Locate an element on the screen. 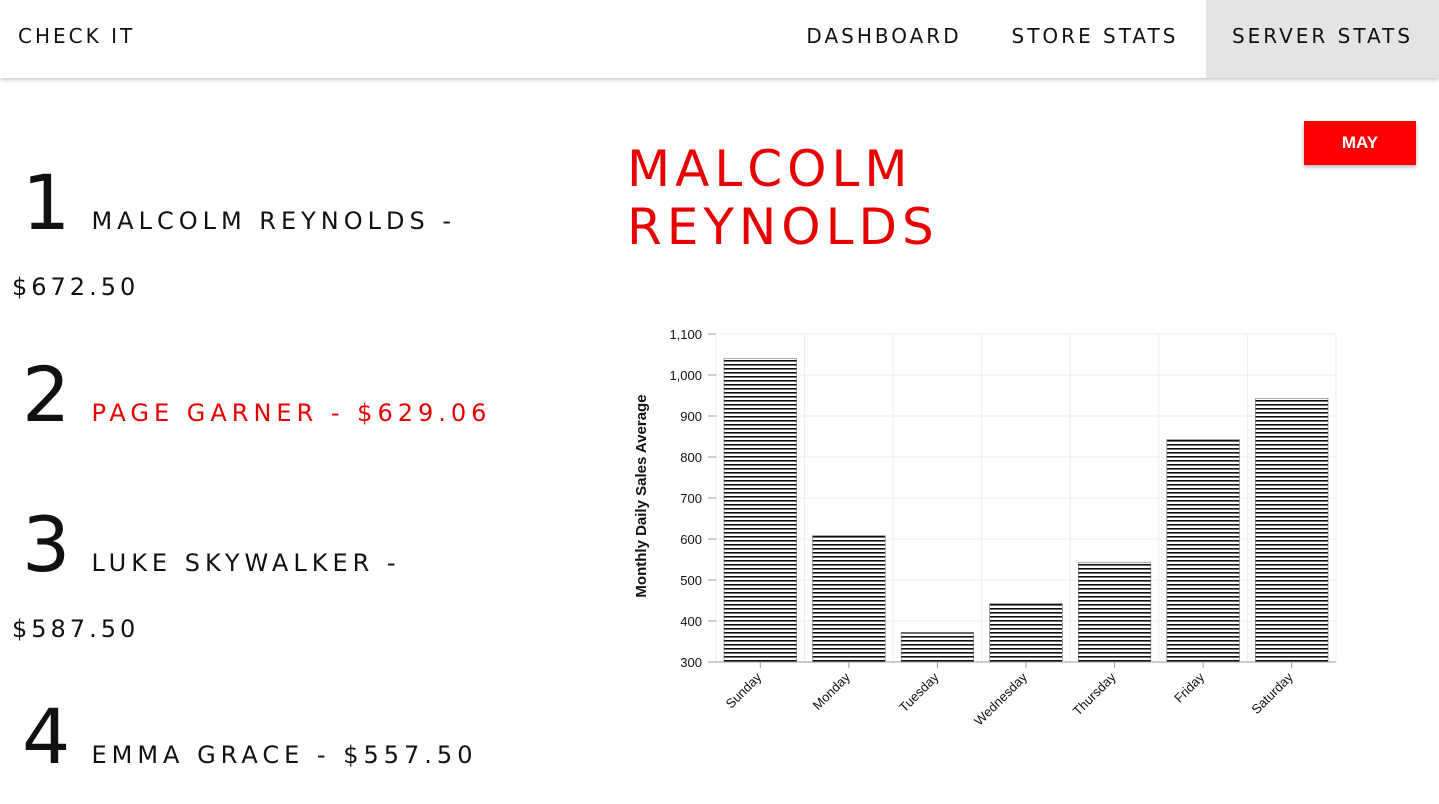 This screenshot has width=1439, height=804. rank-number: 2 is located at coordinates (46, 394).